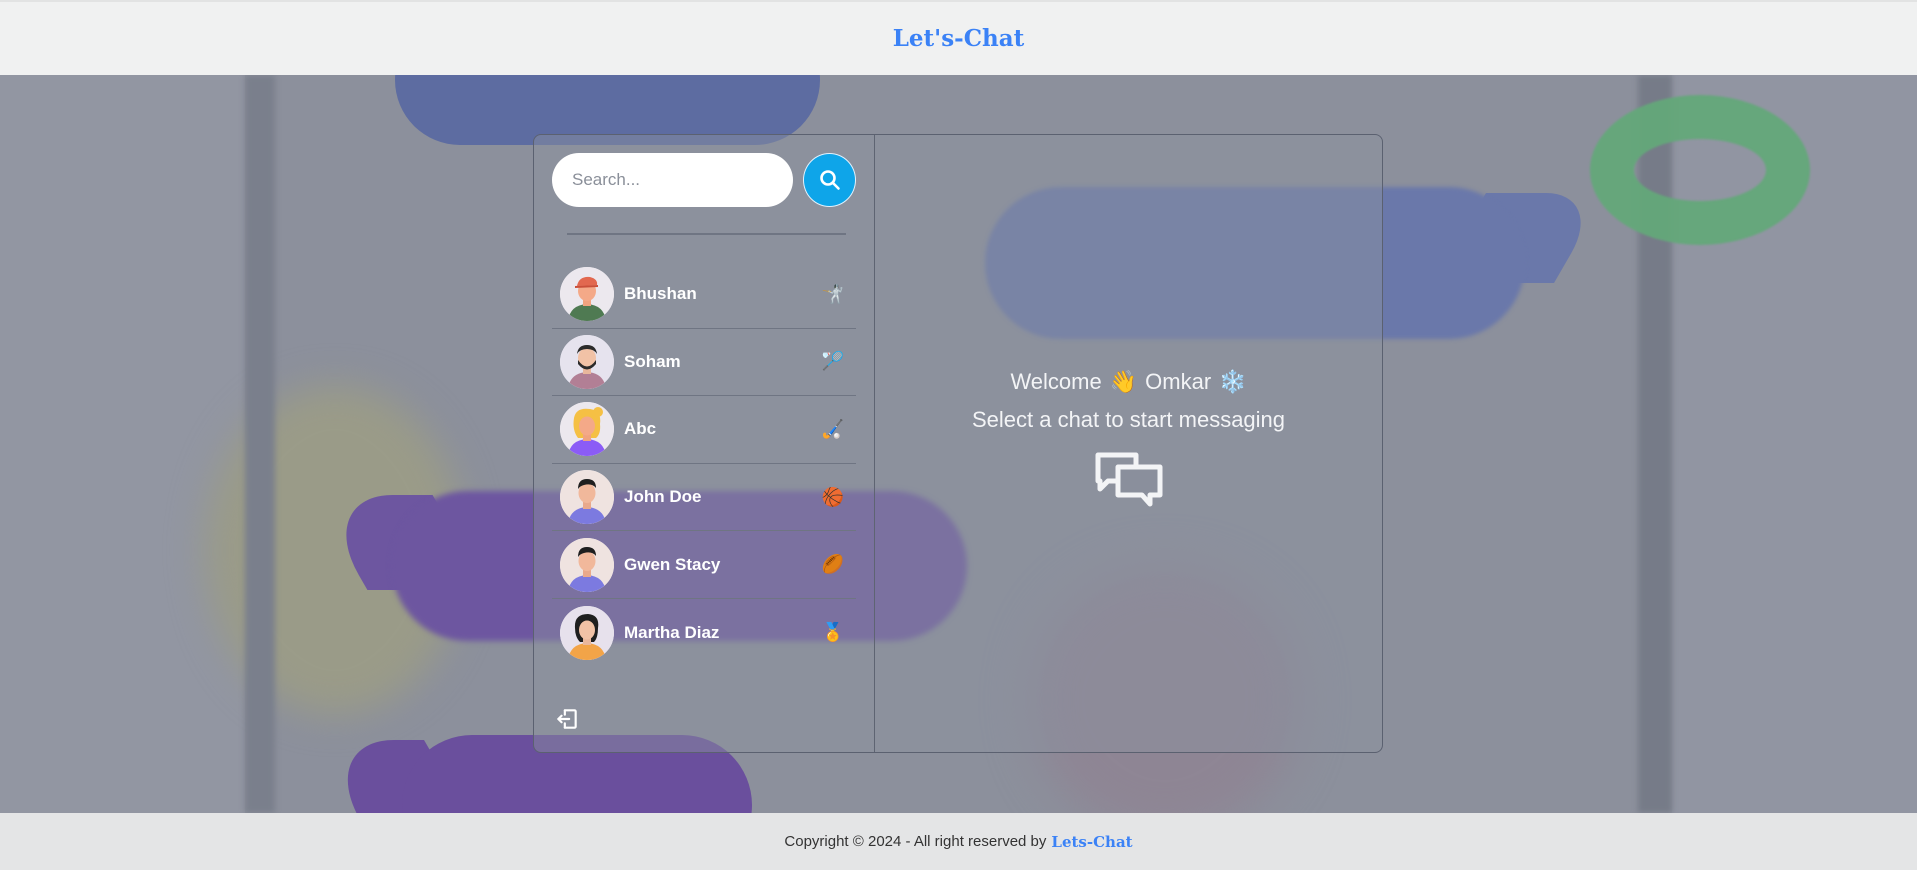 The height and width of the screenshot is (870, 1917). What do you see at coordinates (706, 234) in the screenshot?
I see `sidebar-divider` at bounding box center [706, 234].